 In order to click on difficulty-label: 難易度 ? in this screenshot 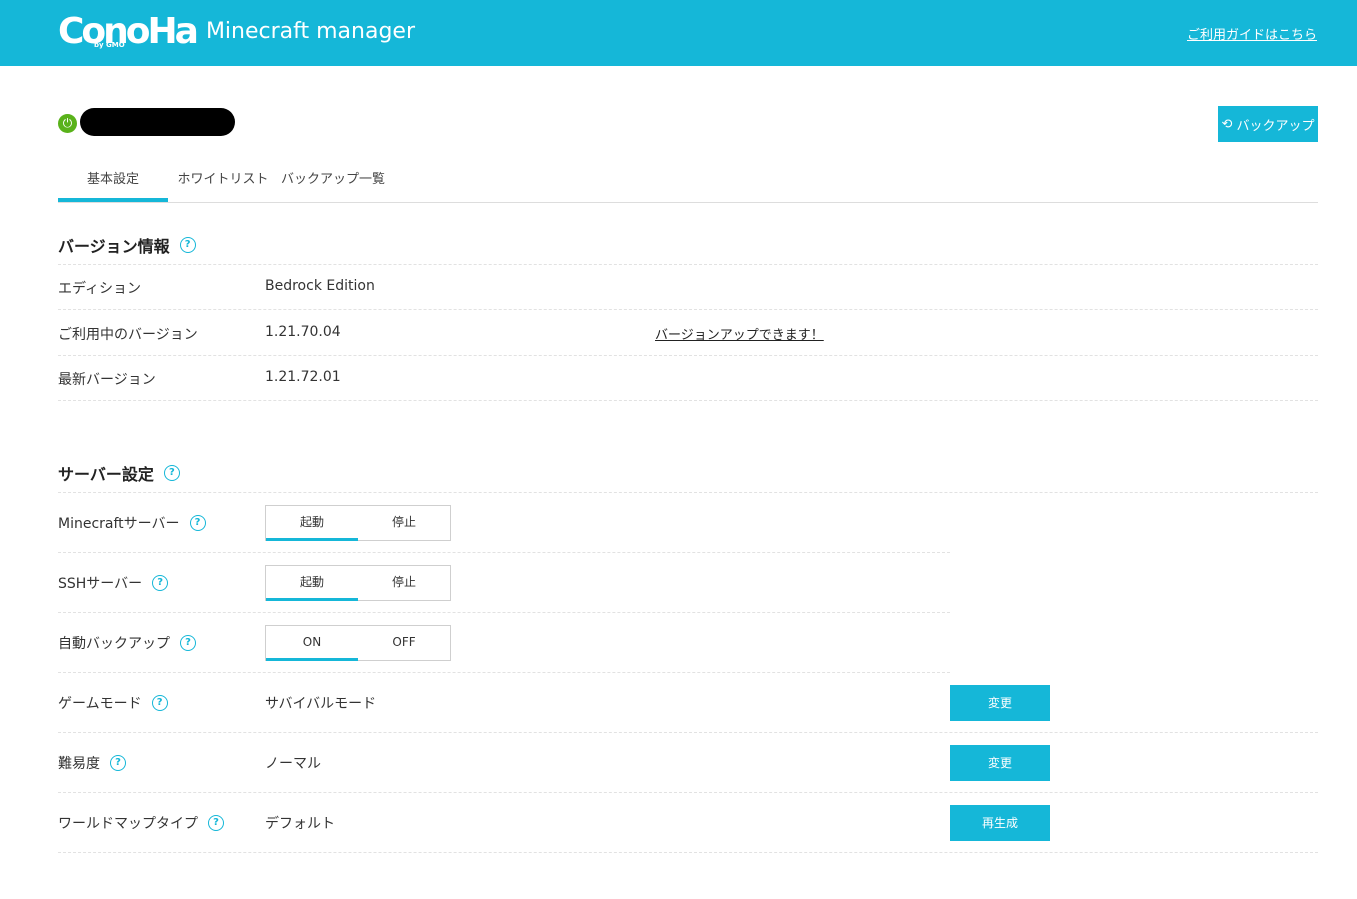, I will do `click(92, 763)`.